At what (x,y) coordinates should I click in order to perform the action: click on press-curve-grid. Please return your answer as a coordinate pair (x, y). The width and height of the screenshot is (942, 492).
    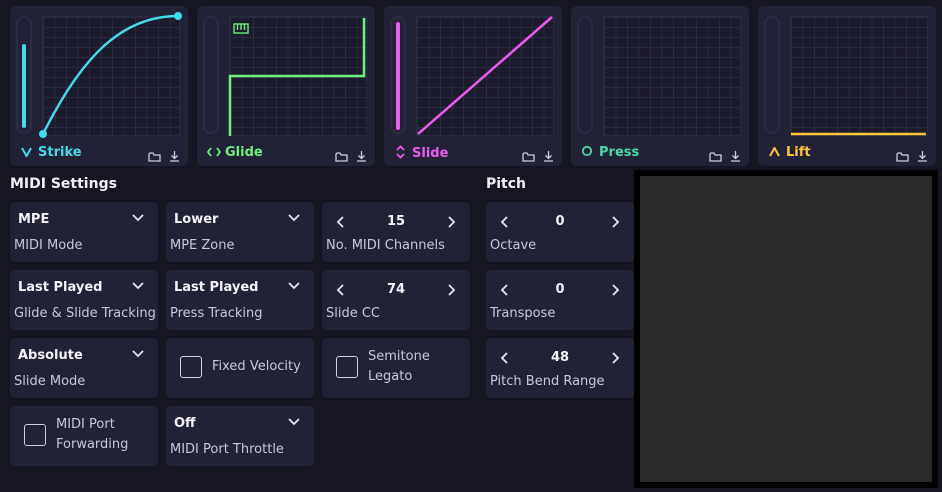
    Looking at the image, I should click on (672, 76).